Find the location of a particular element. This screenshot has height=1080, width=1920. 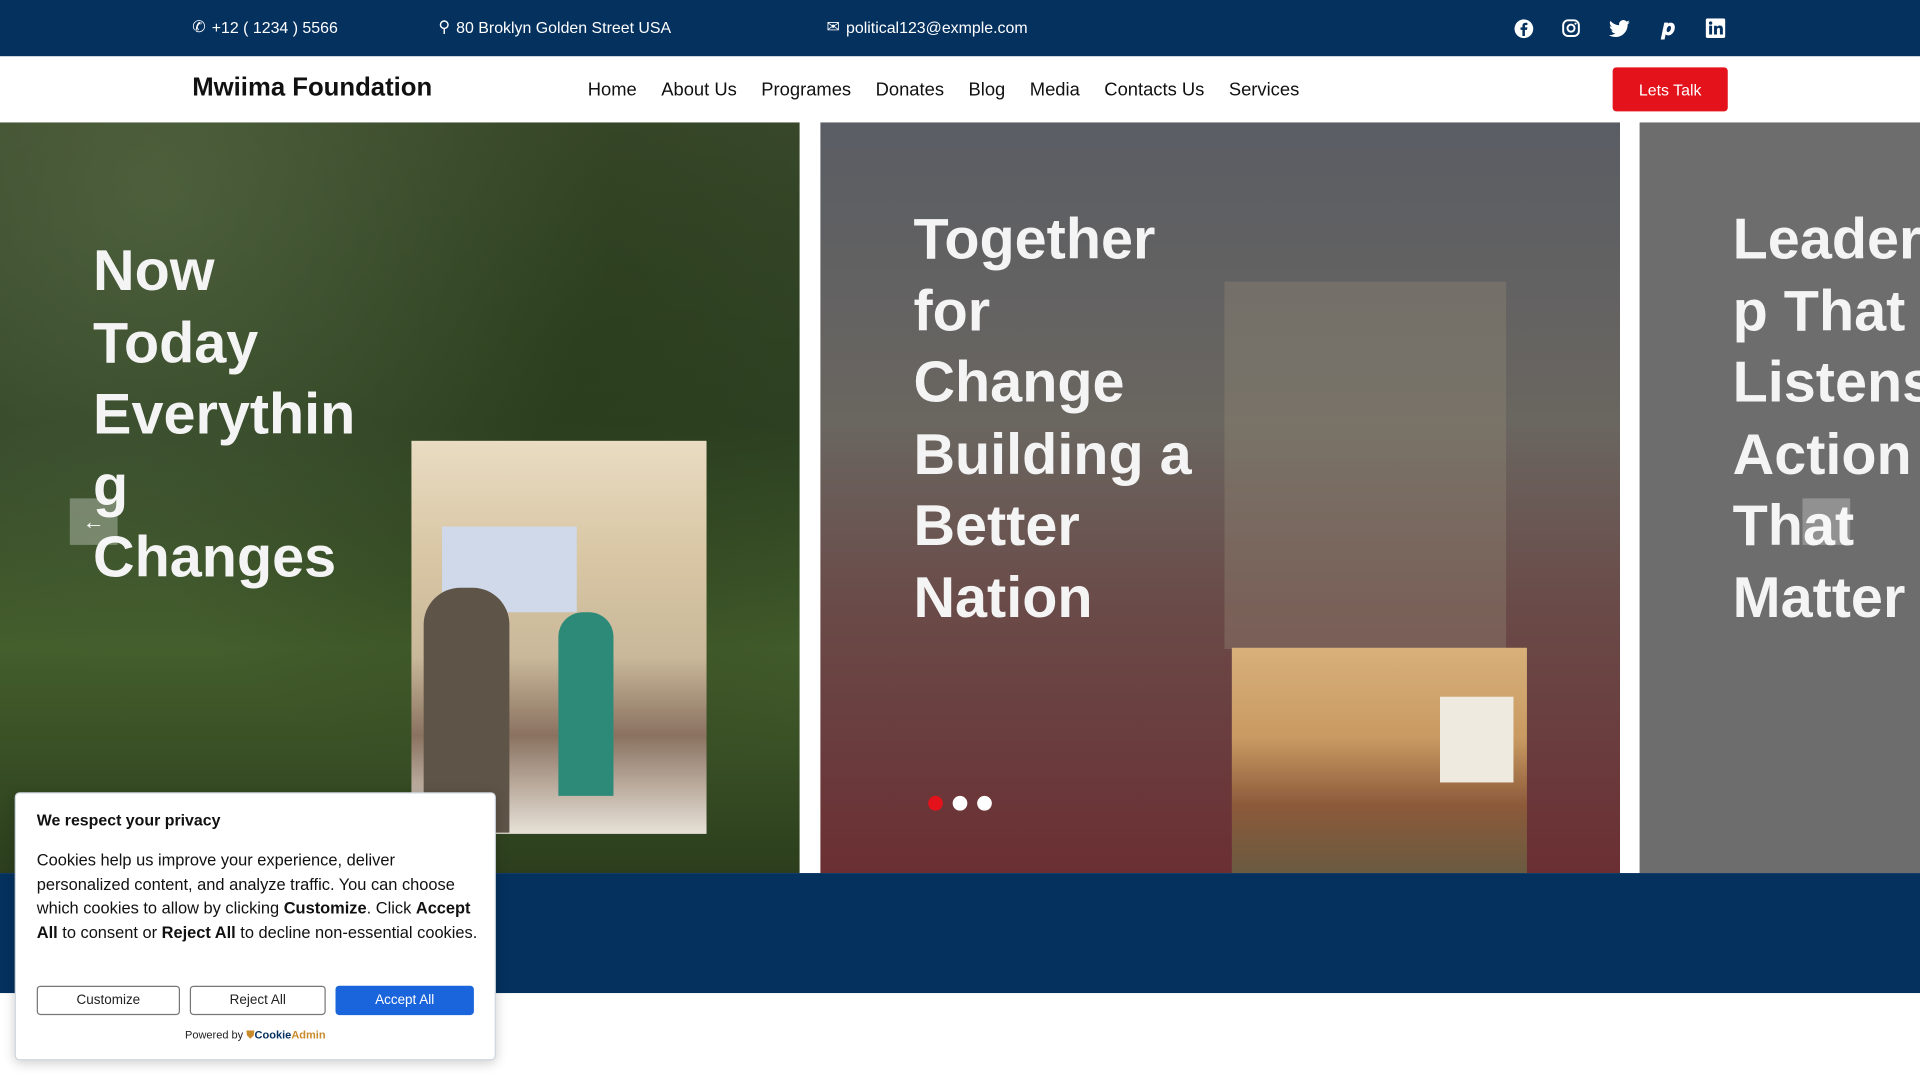

email-text: political123@exmple.com is located at coordinates (937, 27).